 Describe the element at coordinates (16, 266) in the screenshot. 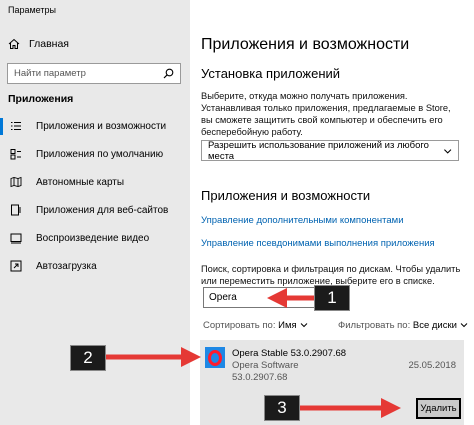

I see `startup-icon` at that location.